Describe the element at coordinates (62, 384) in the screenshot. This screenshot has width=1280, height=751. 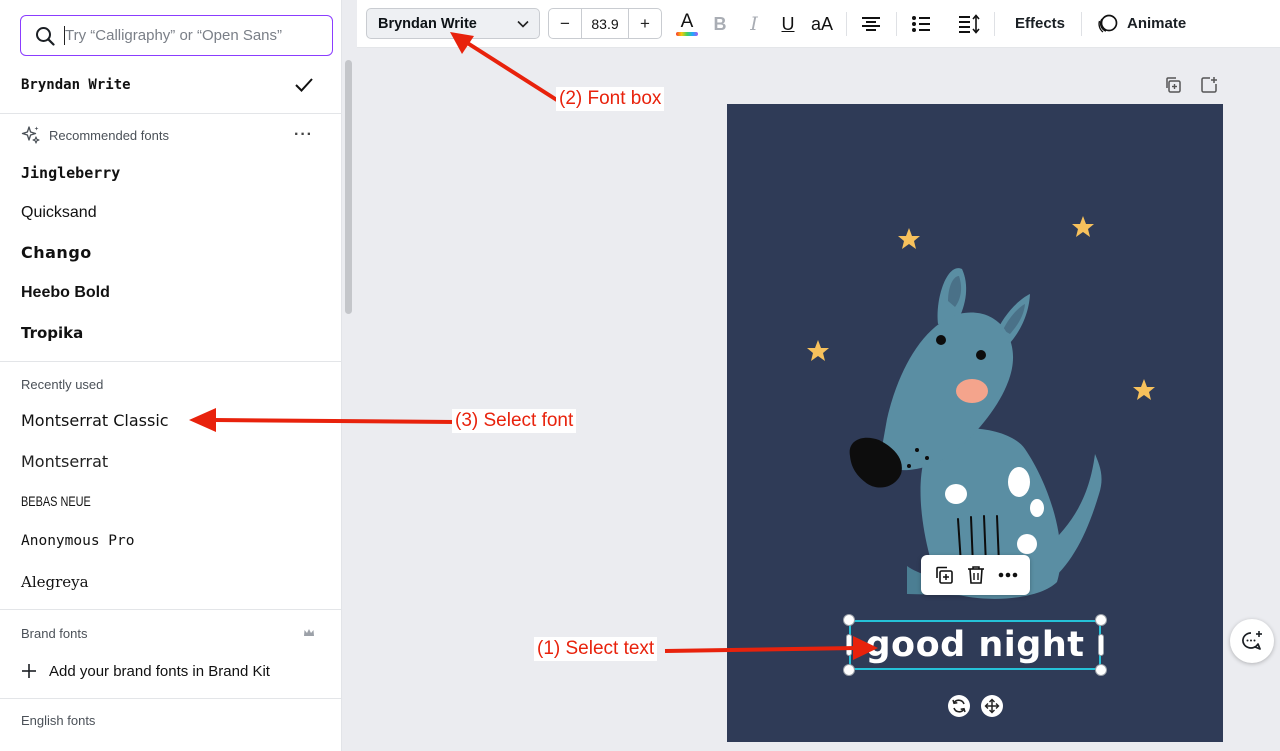
I see `recently-used-label: Recently used` at that location.